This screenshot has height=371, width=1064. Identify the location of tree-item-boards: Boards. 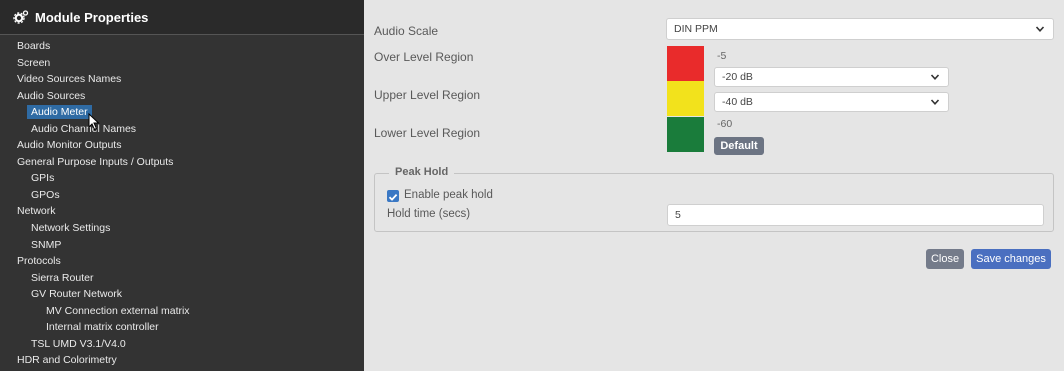
(182, 46).